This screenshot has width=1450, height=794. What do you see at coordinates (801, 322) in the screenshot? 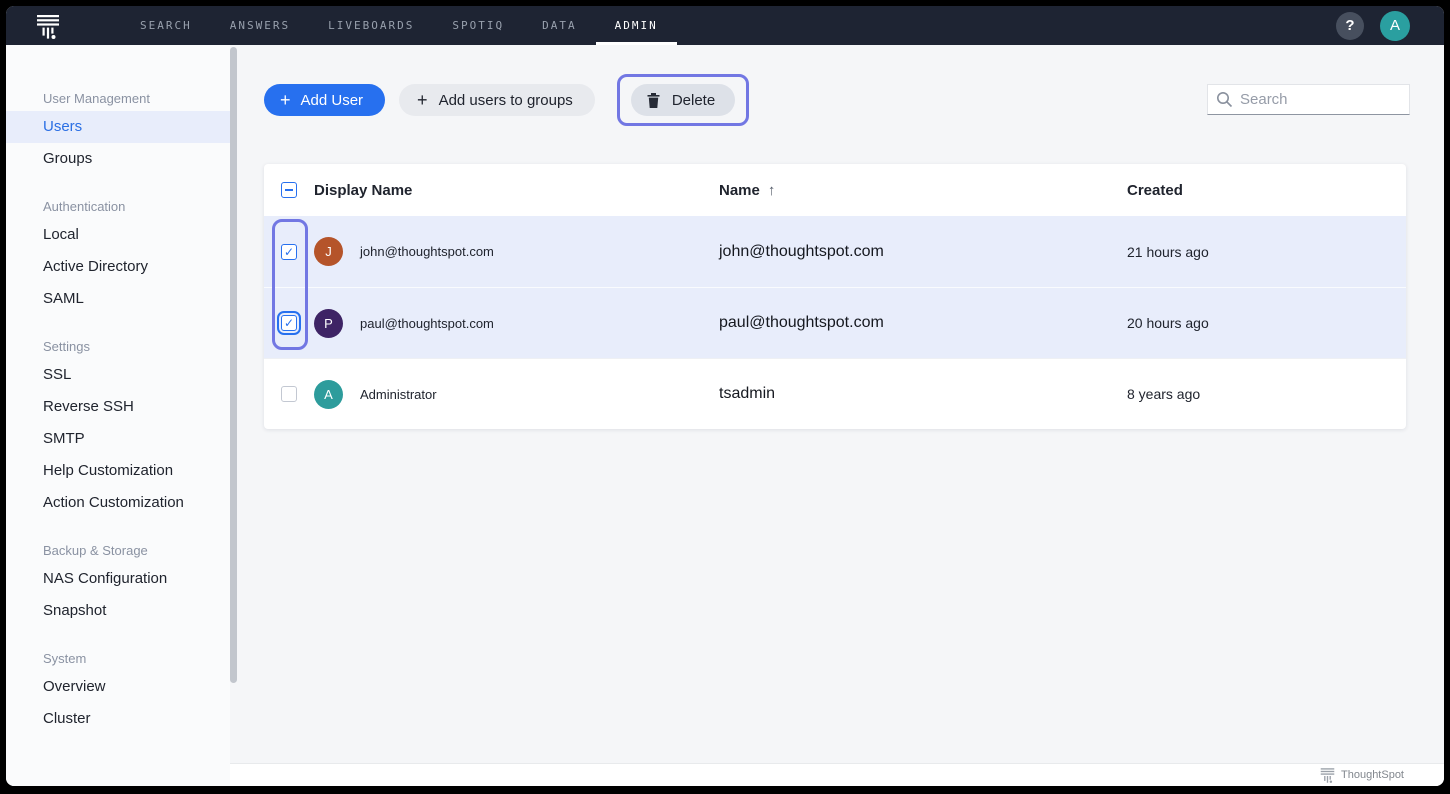
I see `name-cell: paul@thoughtspot.com` at bounding box center [801, 322].